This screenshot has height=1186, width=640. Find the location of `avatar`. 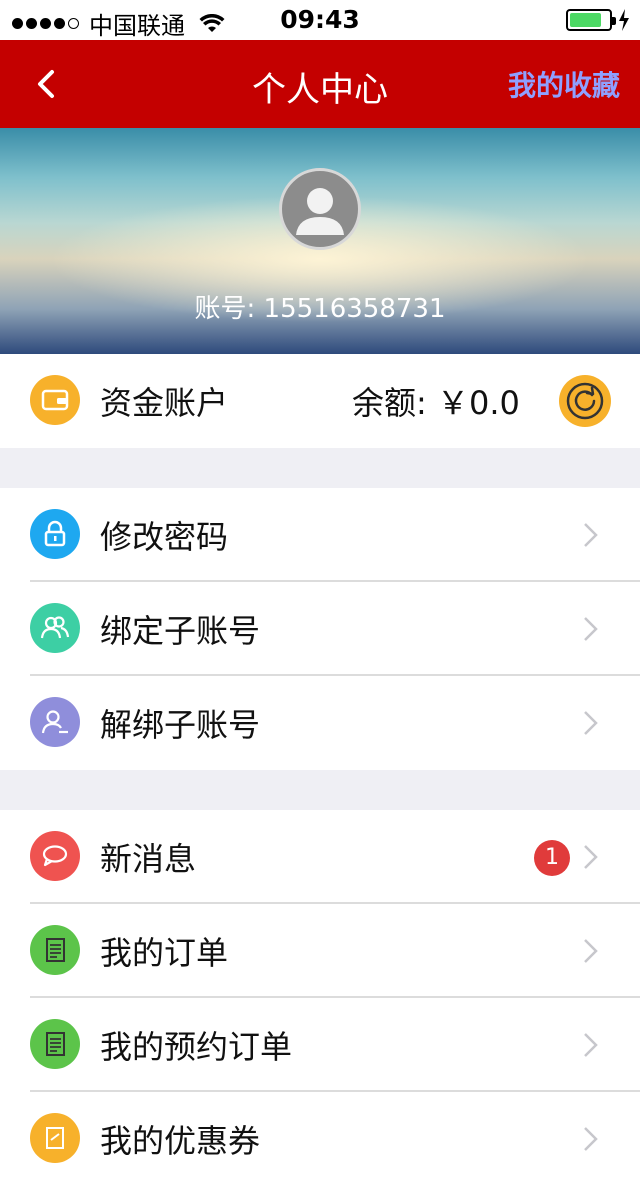

avatar is located at coordinates (320, 209).